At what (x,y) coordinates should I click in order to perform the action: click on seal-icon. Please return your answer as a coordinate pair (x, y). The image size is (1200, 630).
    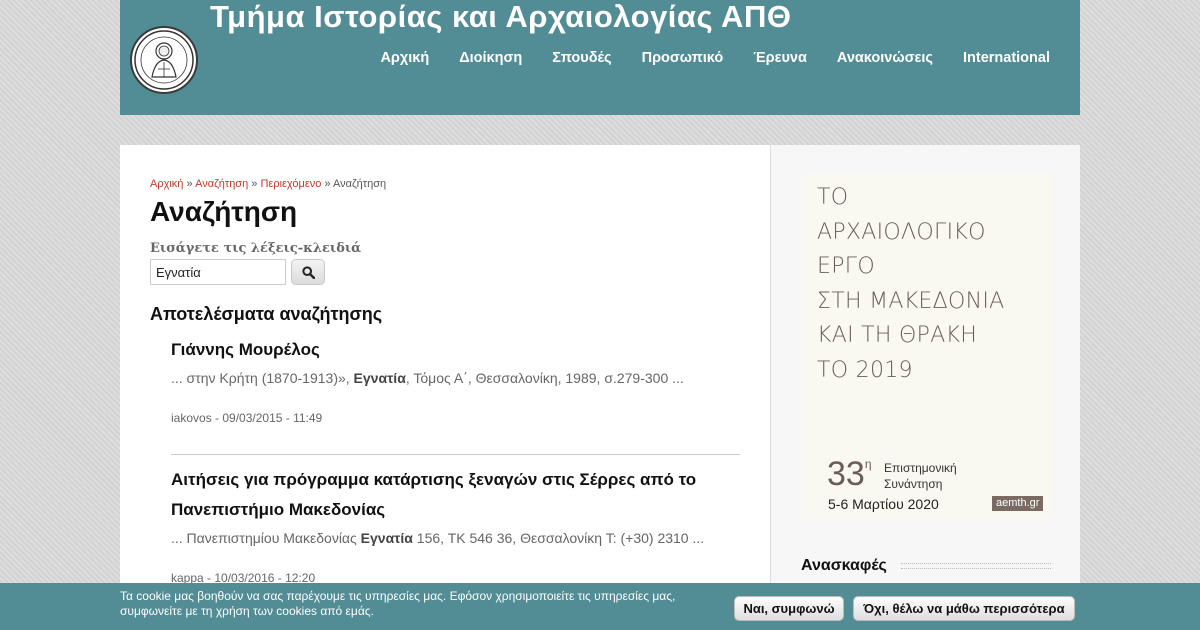
    Looking at the image, I should click on (164, 60).